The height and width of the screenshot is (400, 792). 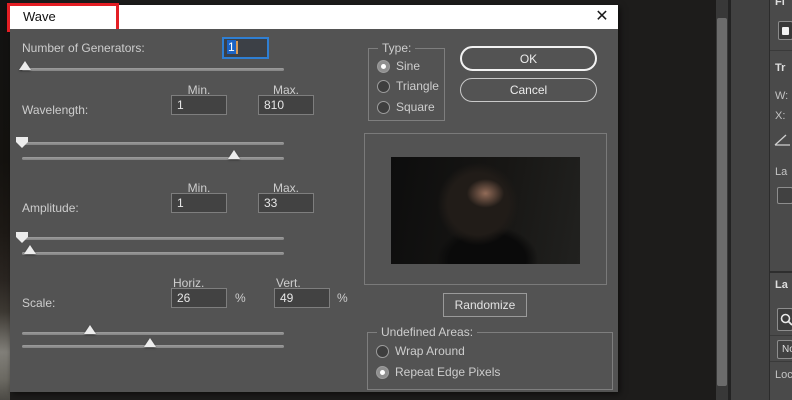 I want to click on canvas-scrollbar, so click(x=722, y=200).